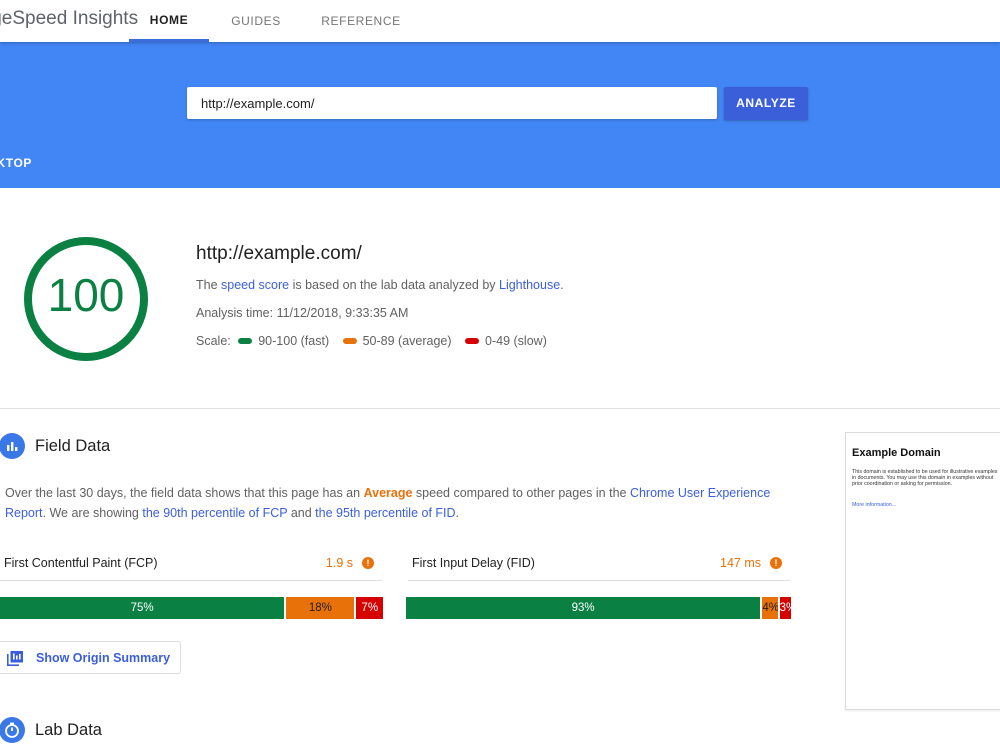  Describe the element at coordinates (584, 608) in the screenshot. I see `fid-fast-segment: 93%` at that location.